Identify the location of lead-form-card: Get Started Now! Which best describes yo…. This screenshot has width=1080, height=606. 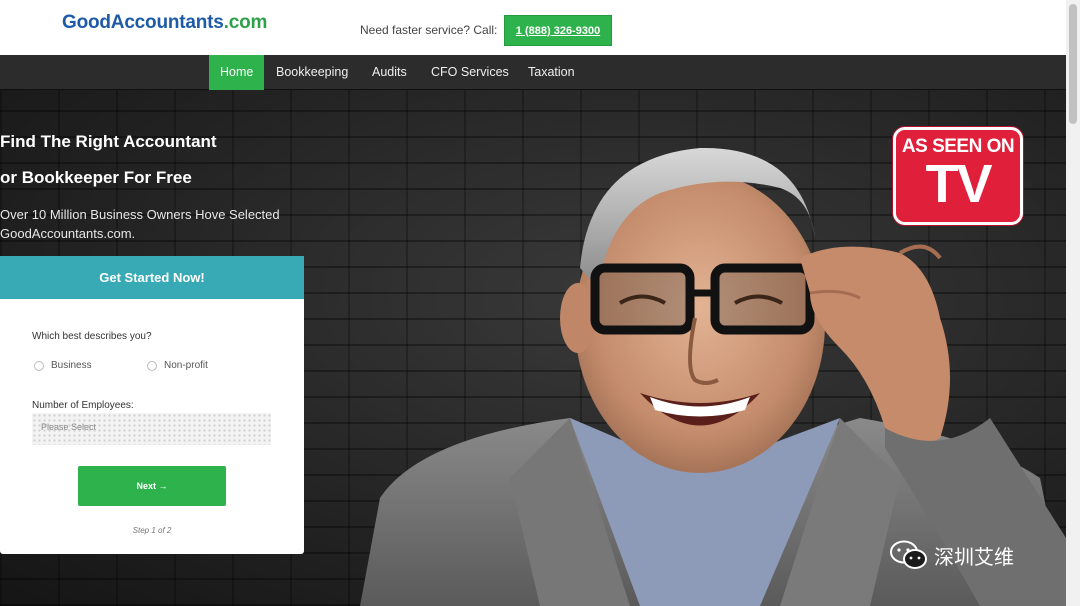
(152, 405).